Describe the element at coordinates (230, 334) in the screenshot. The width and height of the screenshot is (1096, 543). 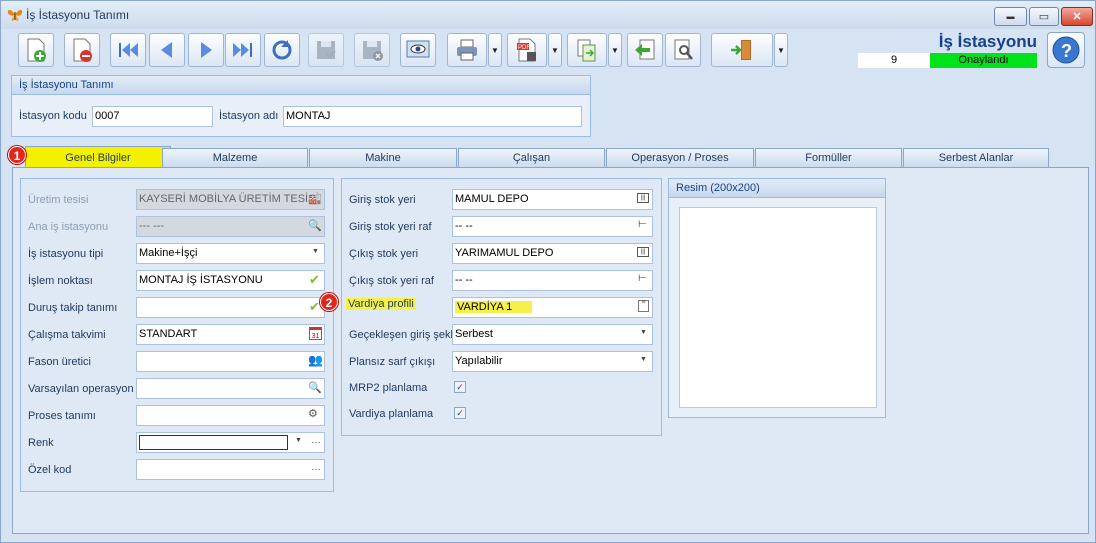
I see `calisma-takvimi-input: STANDART` at that location.